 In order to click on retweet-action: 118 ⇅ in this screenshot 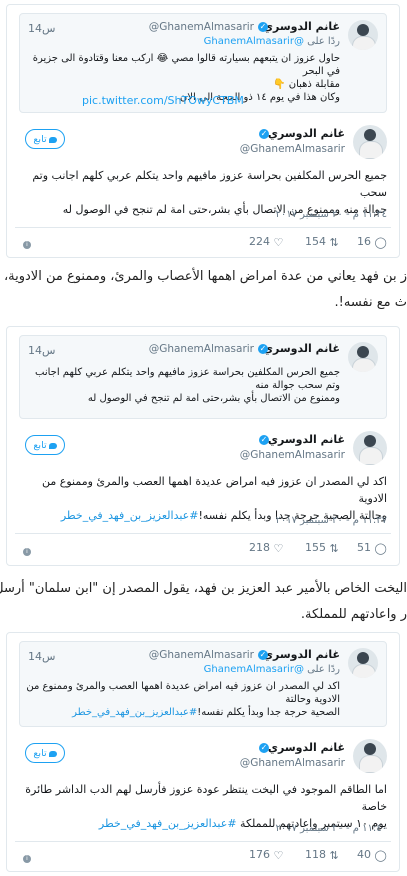, I will do `click(322, 855)`.